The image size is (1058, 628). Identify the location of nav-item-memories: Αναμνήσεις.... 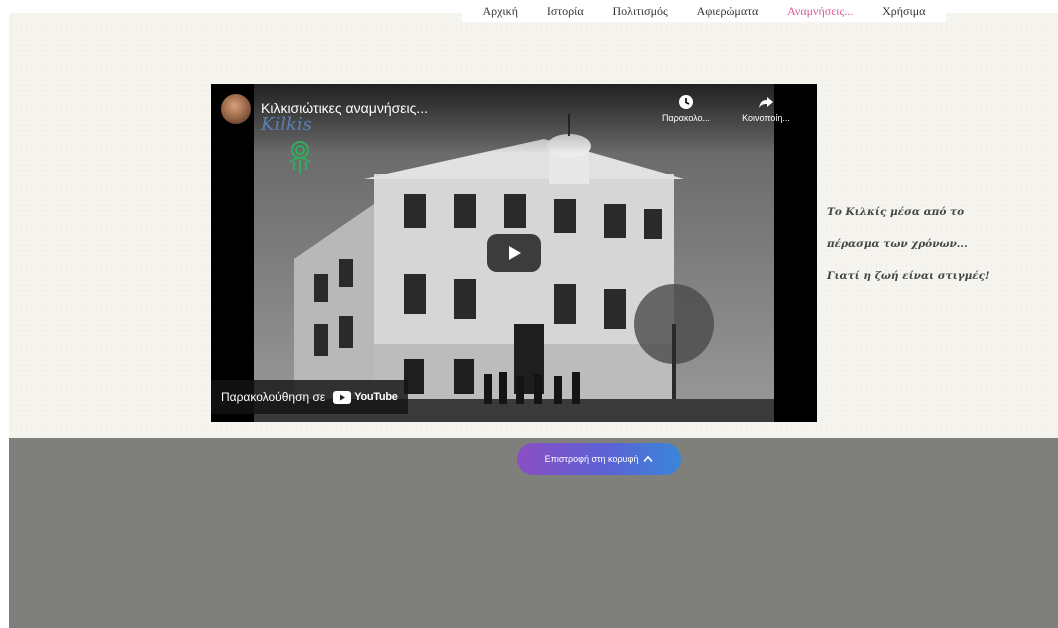
(820, 11).